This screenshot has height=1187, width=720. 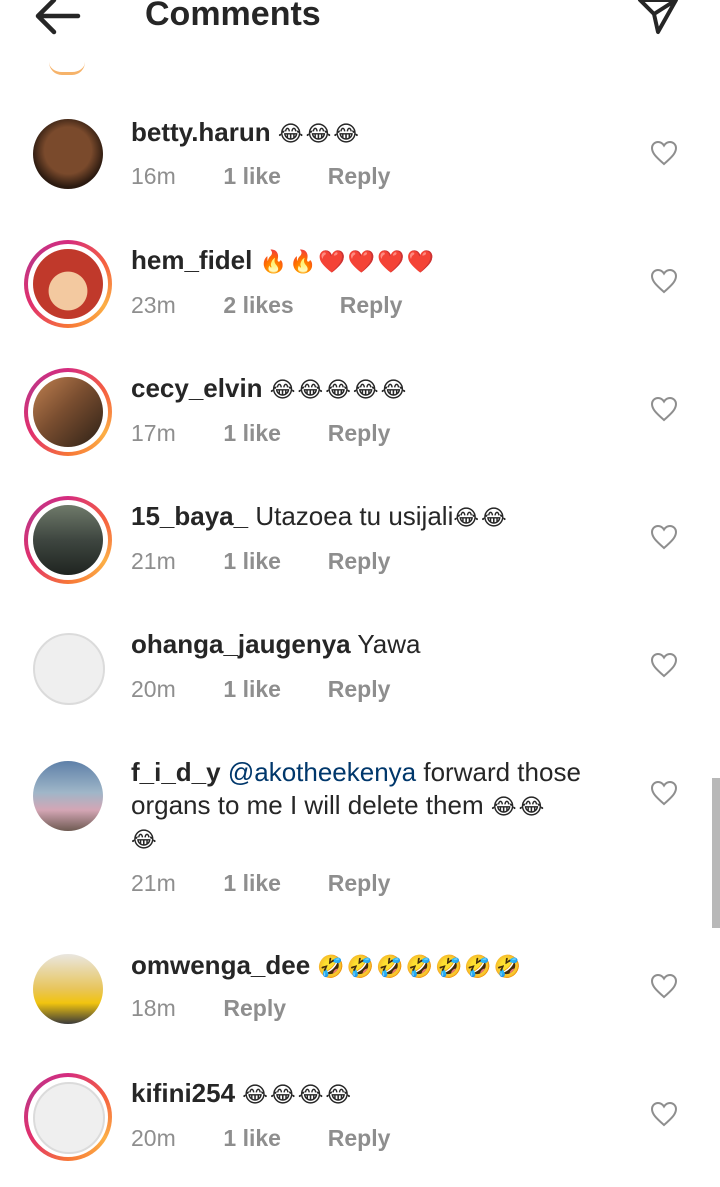 I want to click on comment-username: hem_fidel, so click(x=191, y=260).